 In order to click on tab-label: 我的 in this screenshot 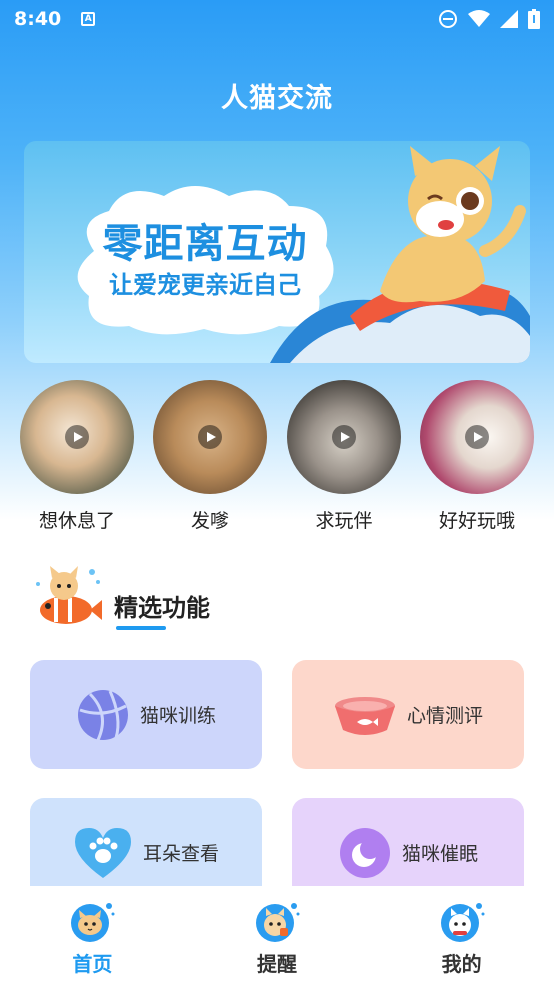, I will do `click(461, 964)`.